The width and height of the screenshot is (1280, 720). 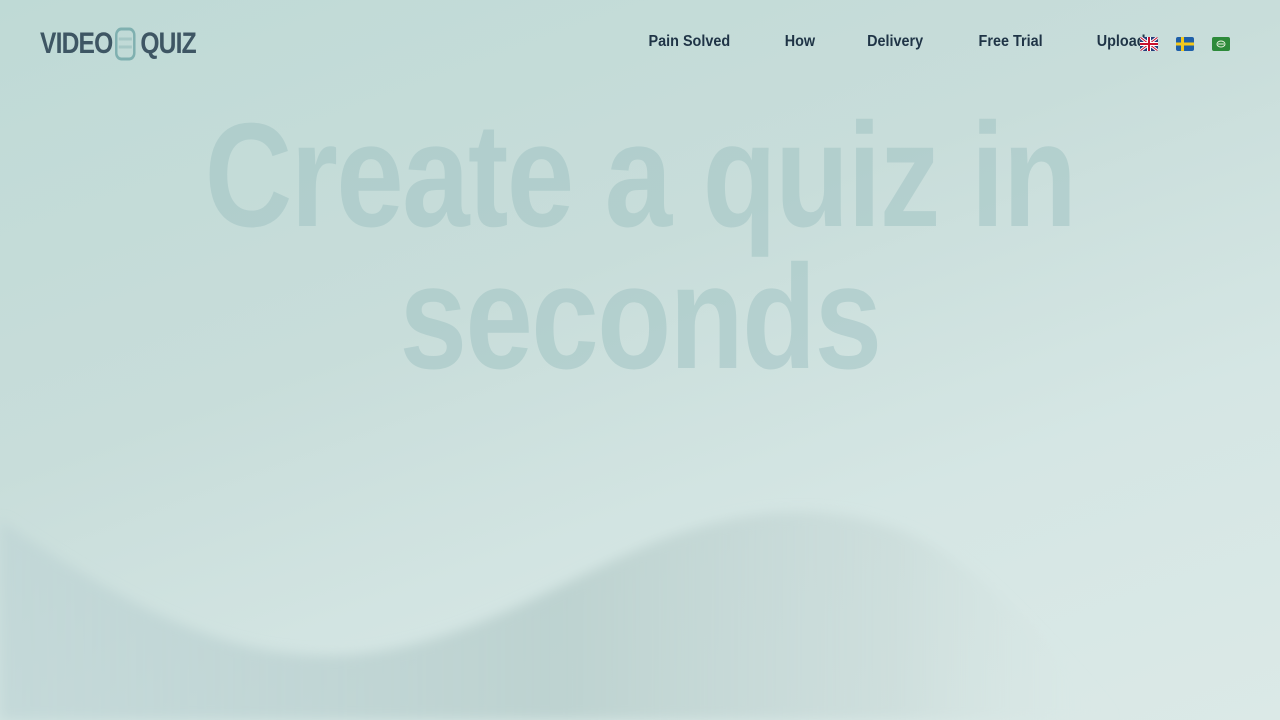 What do you see at coordinates (799, 42) in the screenshot?
I see `nav-how: How` at bounding box center [799, 42].